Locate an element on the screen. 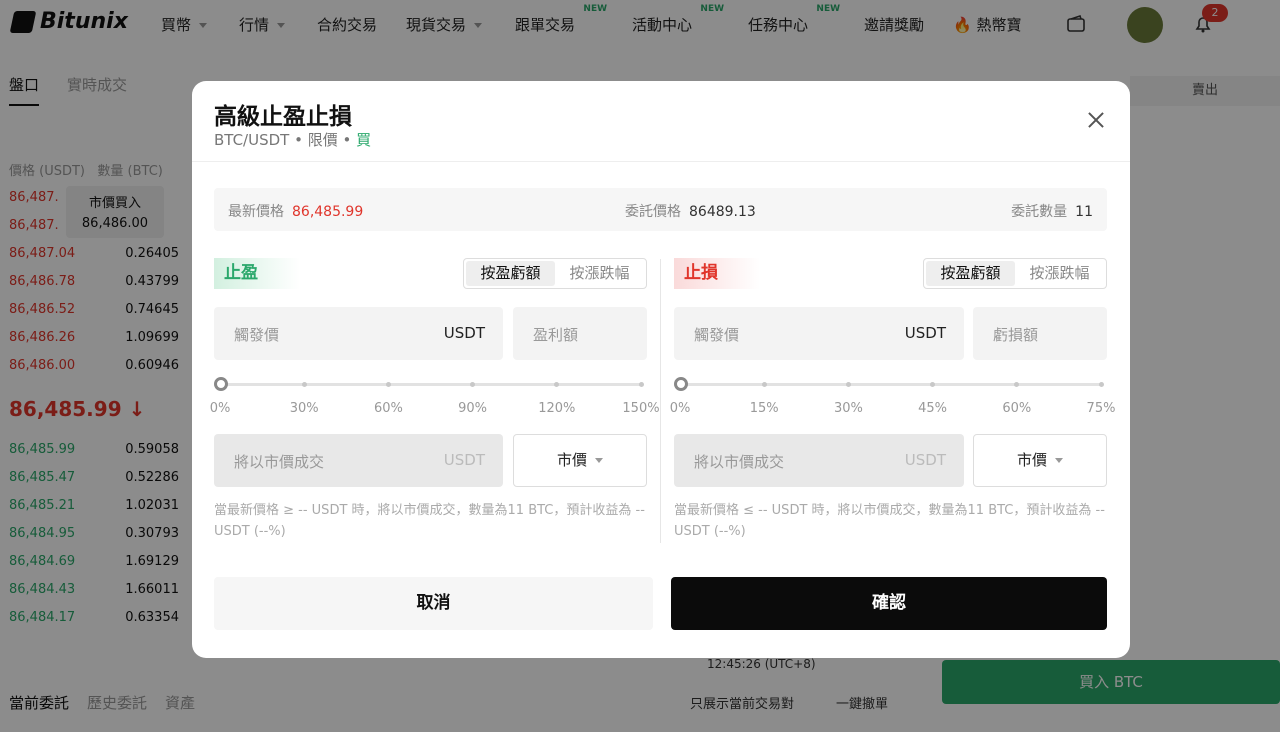 This screenshot has width=1280, height=732. modal-title: 高級止盈止損 is located at coordinates (283, 117).